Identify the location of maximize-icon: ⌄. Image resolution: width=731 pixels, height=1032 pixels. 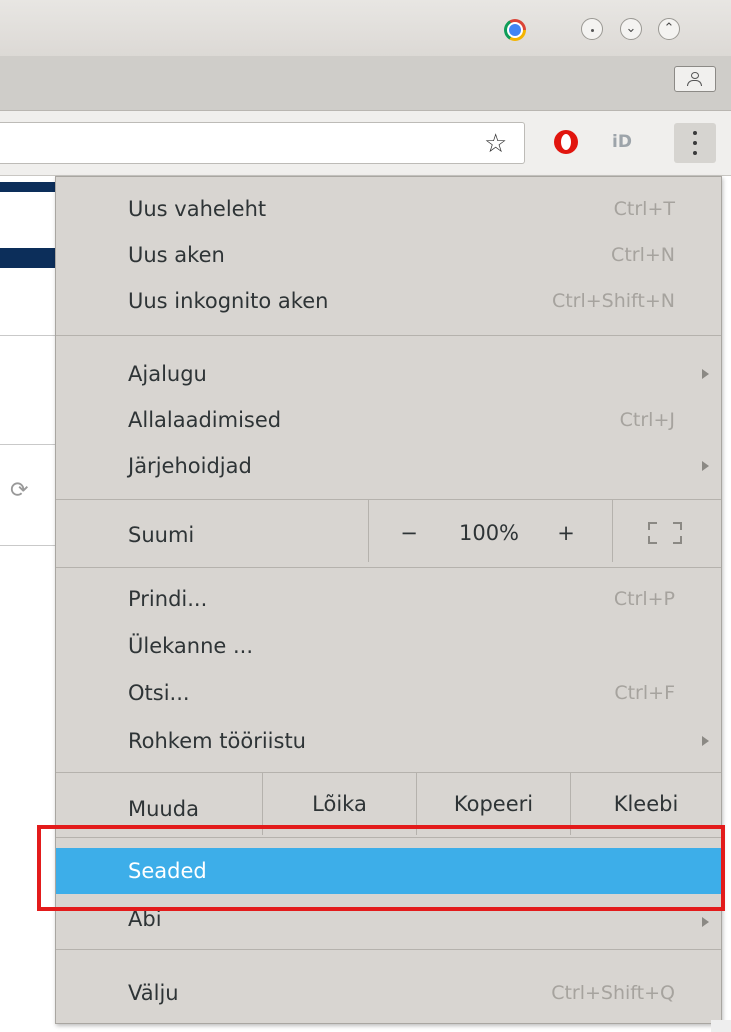
(631, 29).